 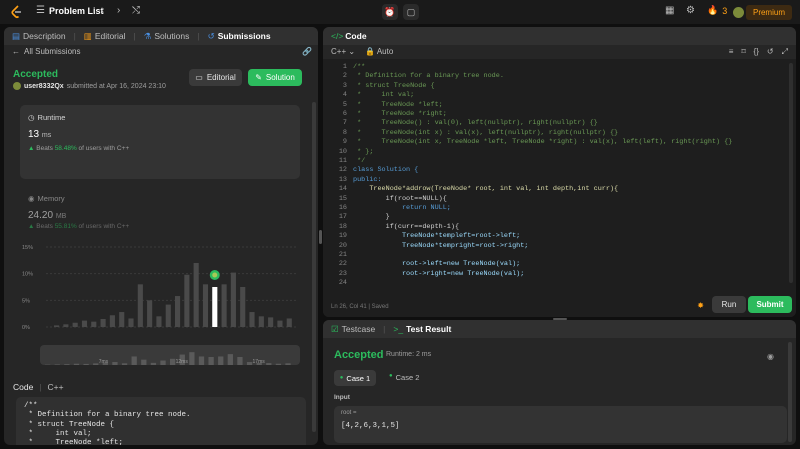 I want to click on eye-icon: ◉, so click(x=770, y=356).